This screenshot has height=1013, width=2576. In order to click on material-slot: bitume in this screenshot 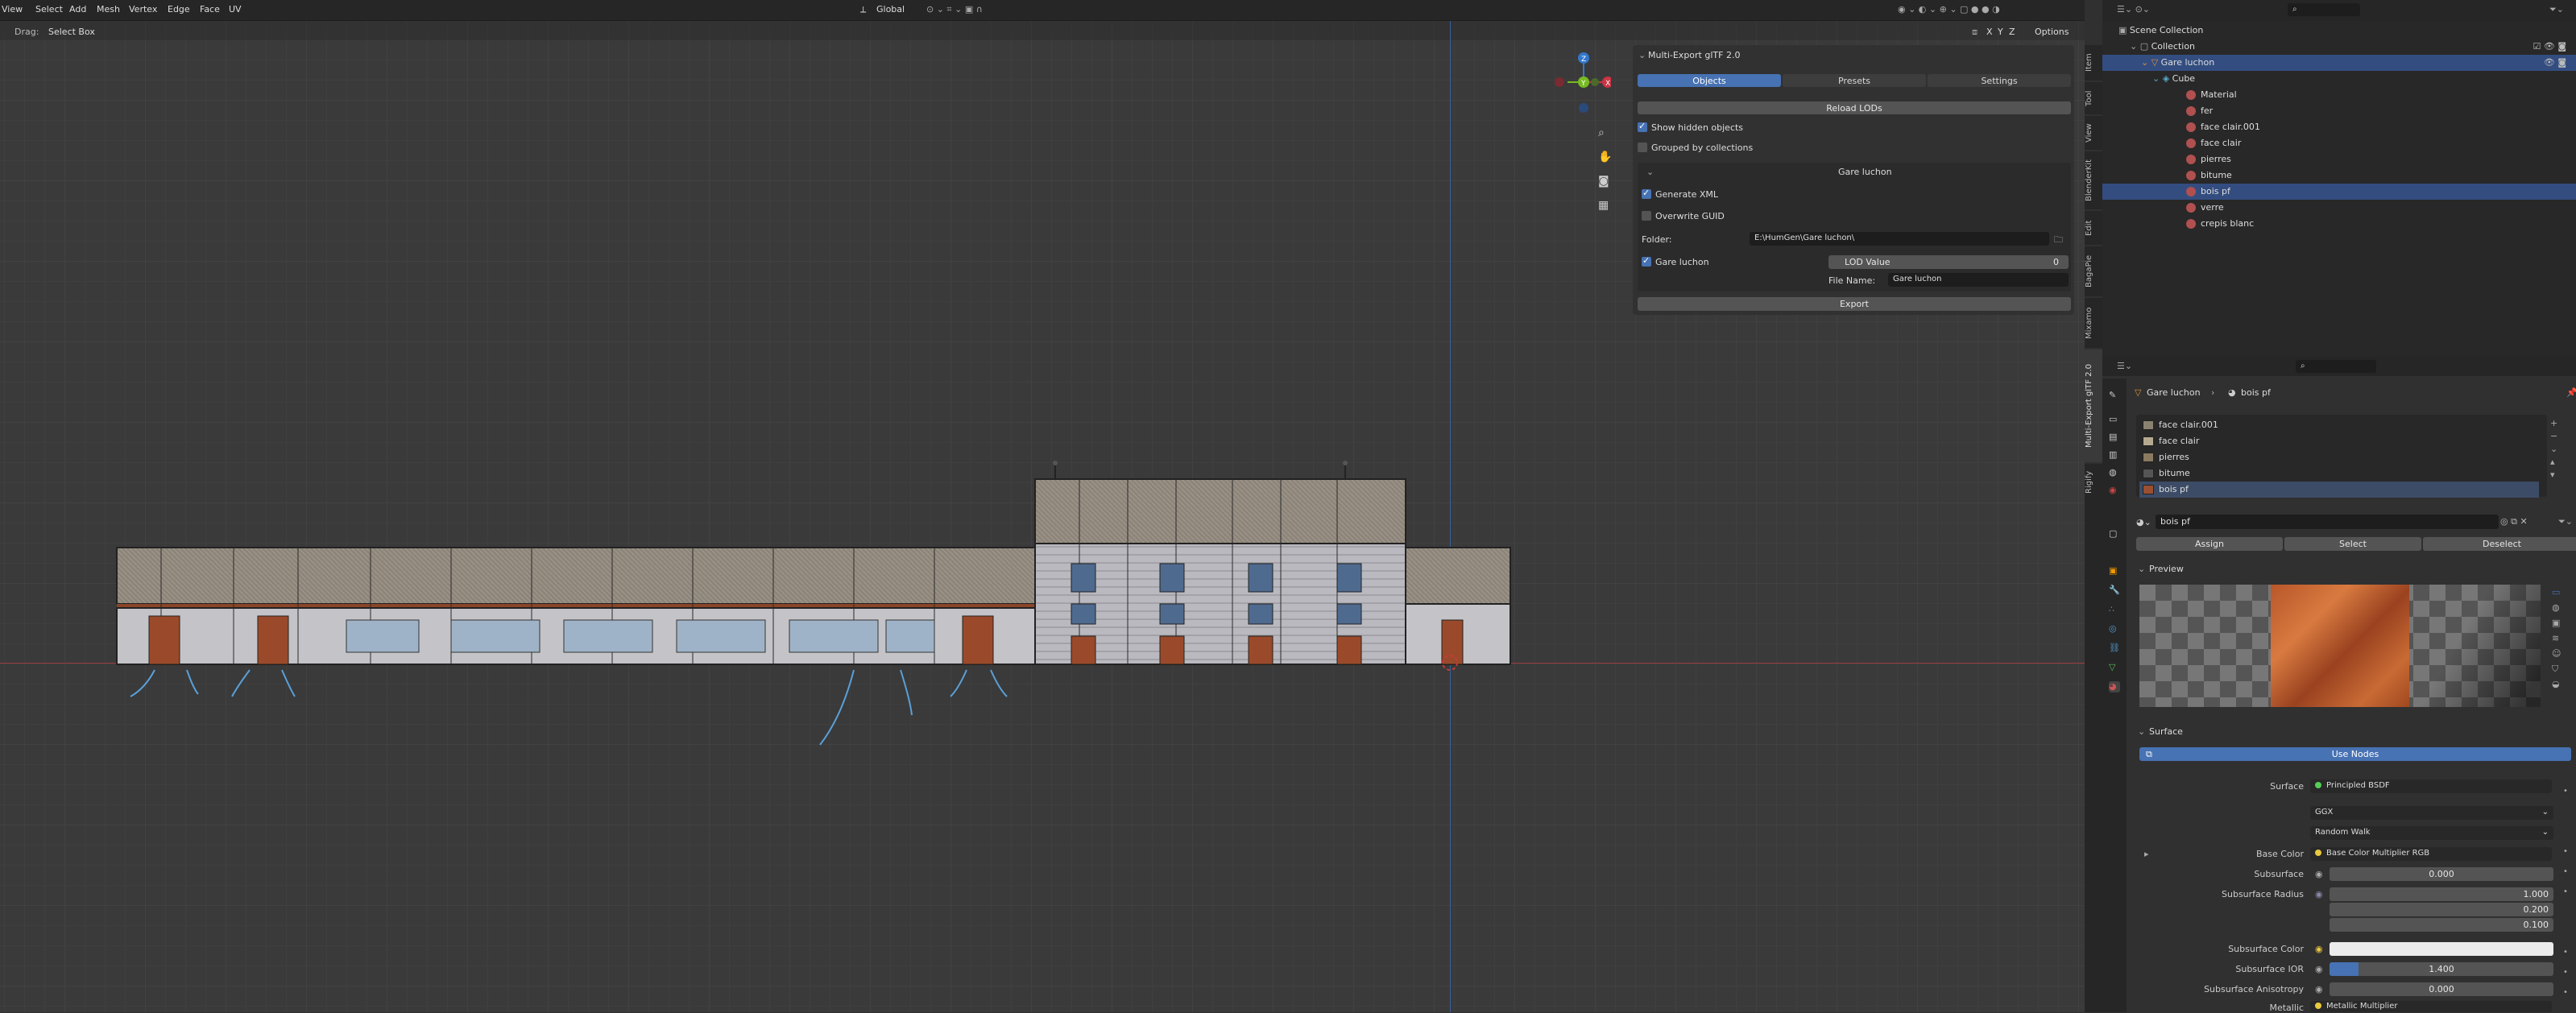, I will do `click(2339, 473)`.